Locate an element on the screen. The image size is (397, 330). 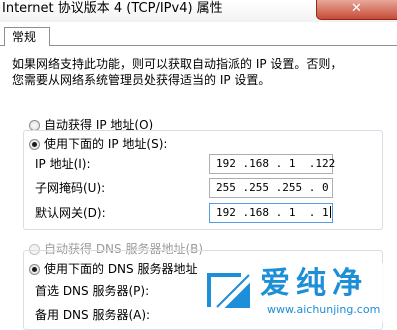
manual-ip-label: 使用下面的 IP 地址(S): is located at coordinates (106, 144).